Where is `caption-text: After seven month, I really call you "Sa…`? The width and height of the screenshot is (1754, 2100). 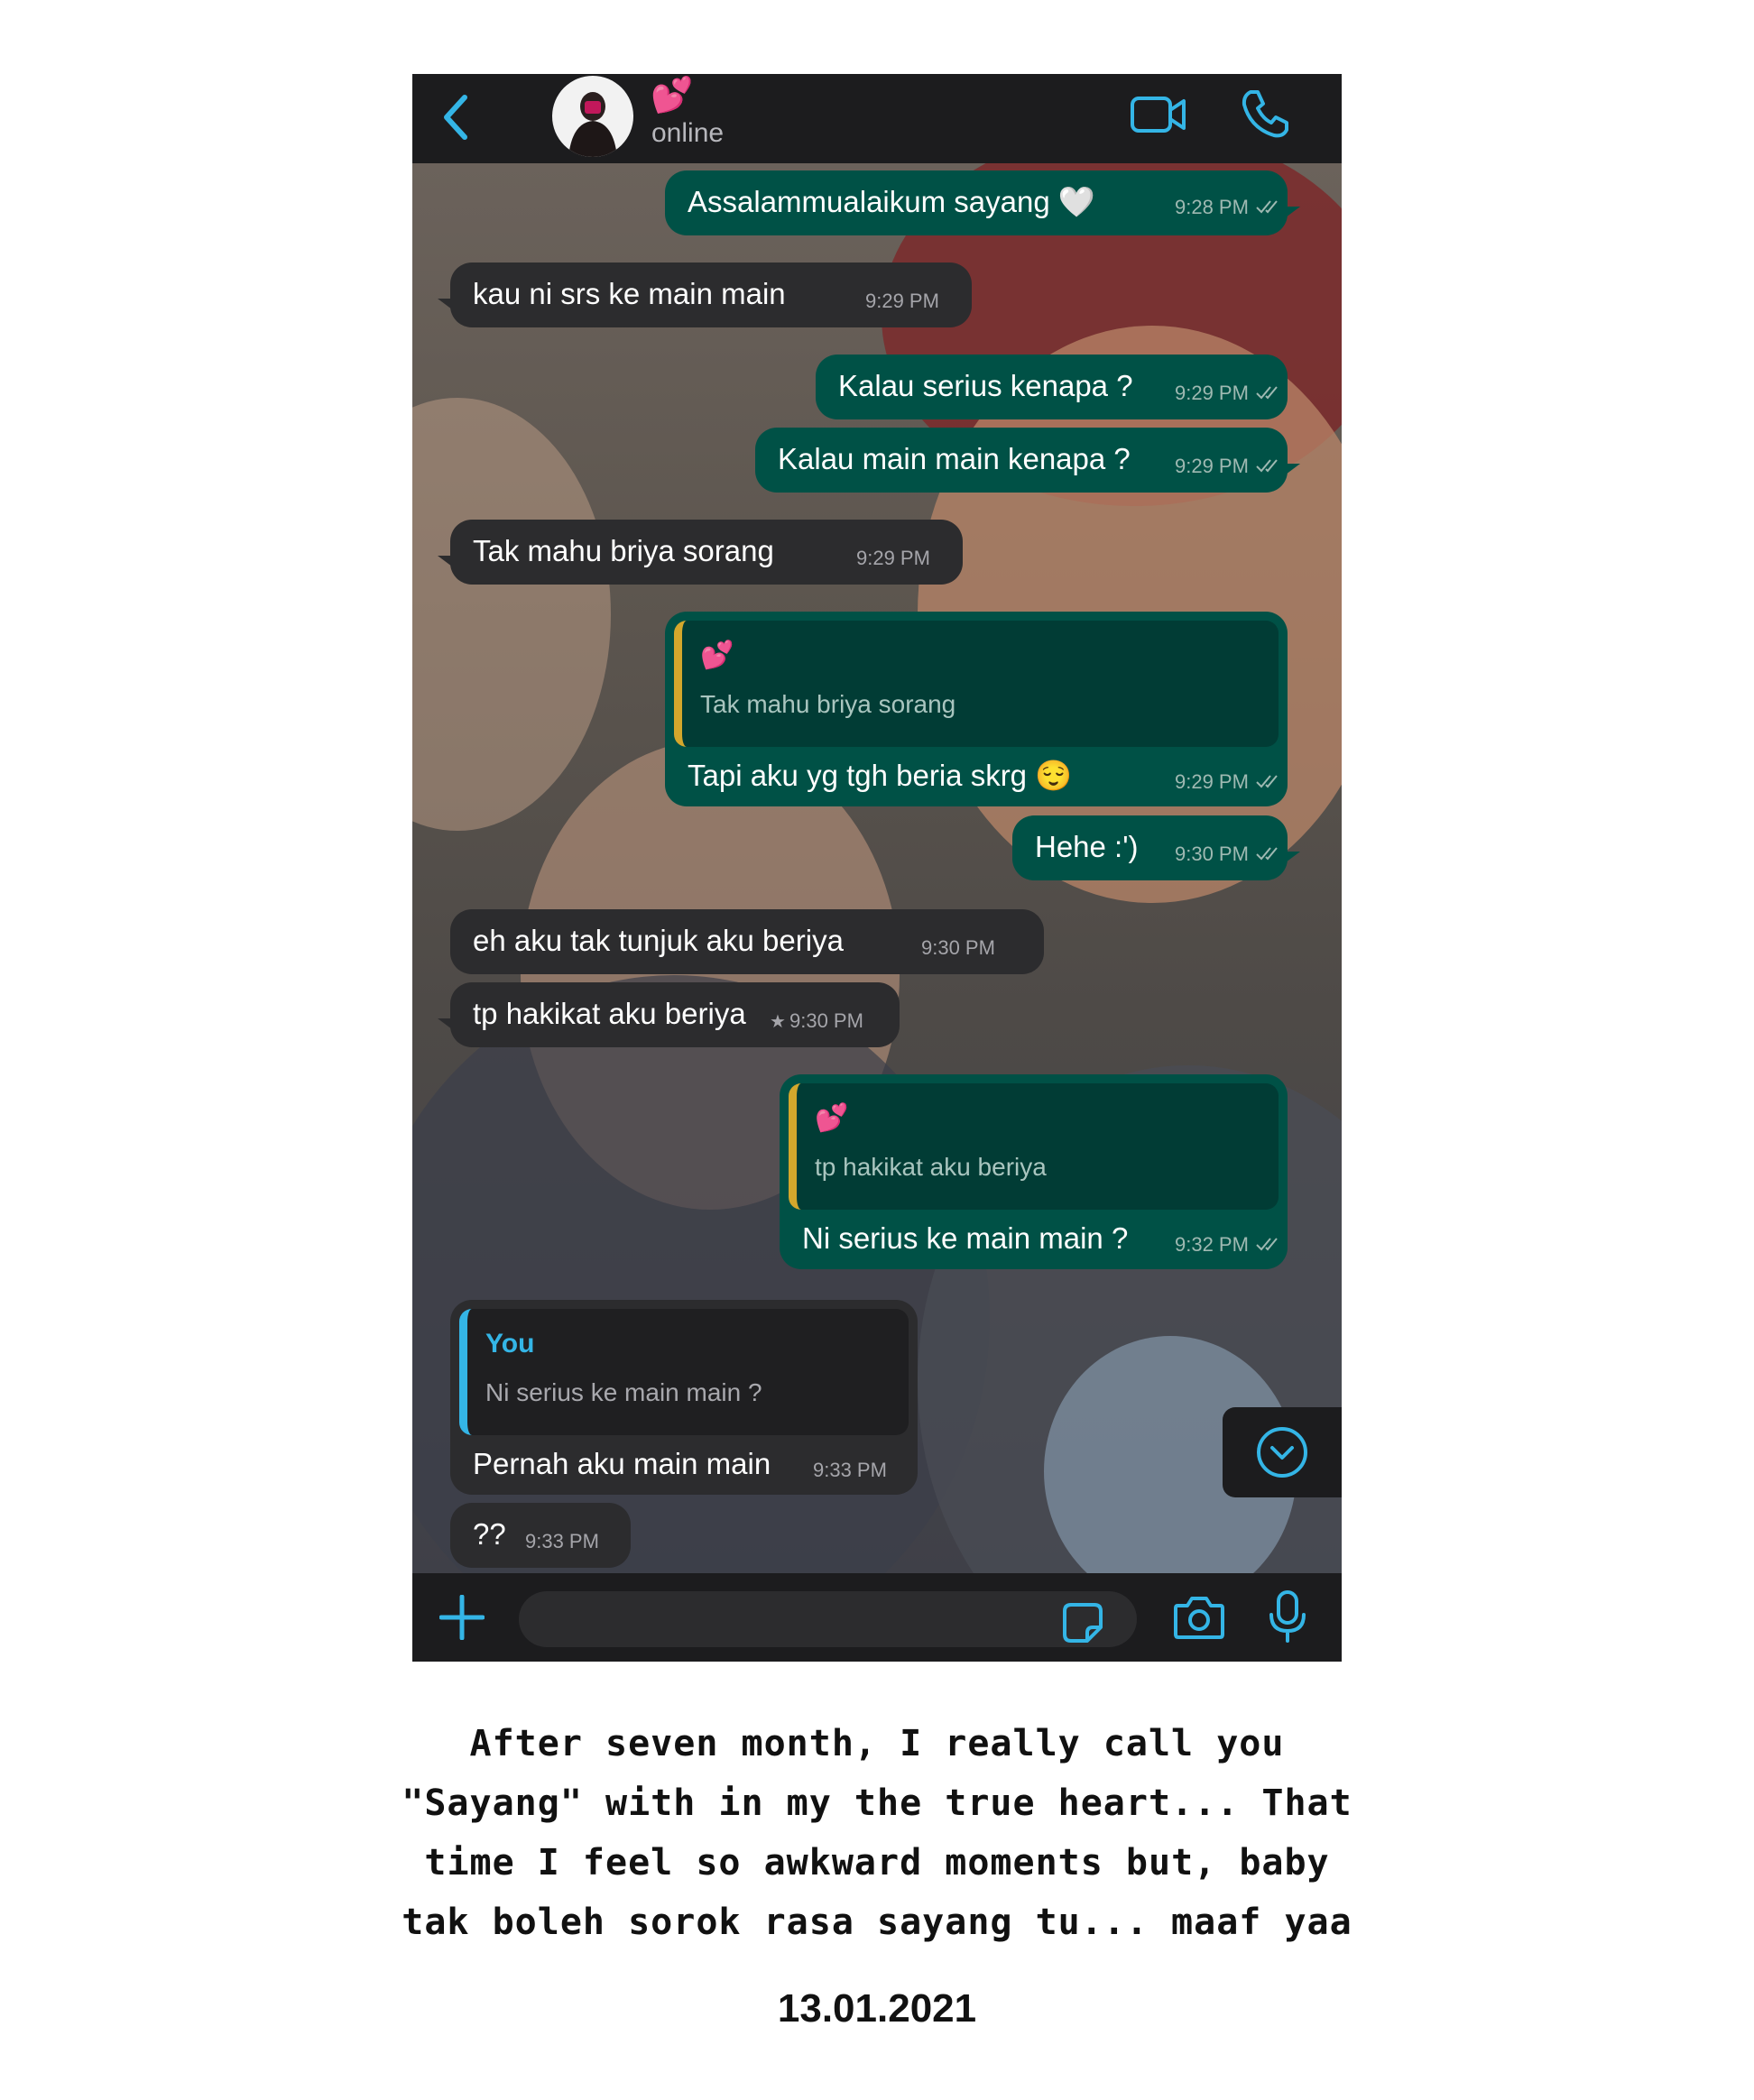 caption-text: After seven month, I really call you "Sa… is located at coordinates (877, 1833).